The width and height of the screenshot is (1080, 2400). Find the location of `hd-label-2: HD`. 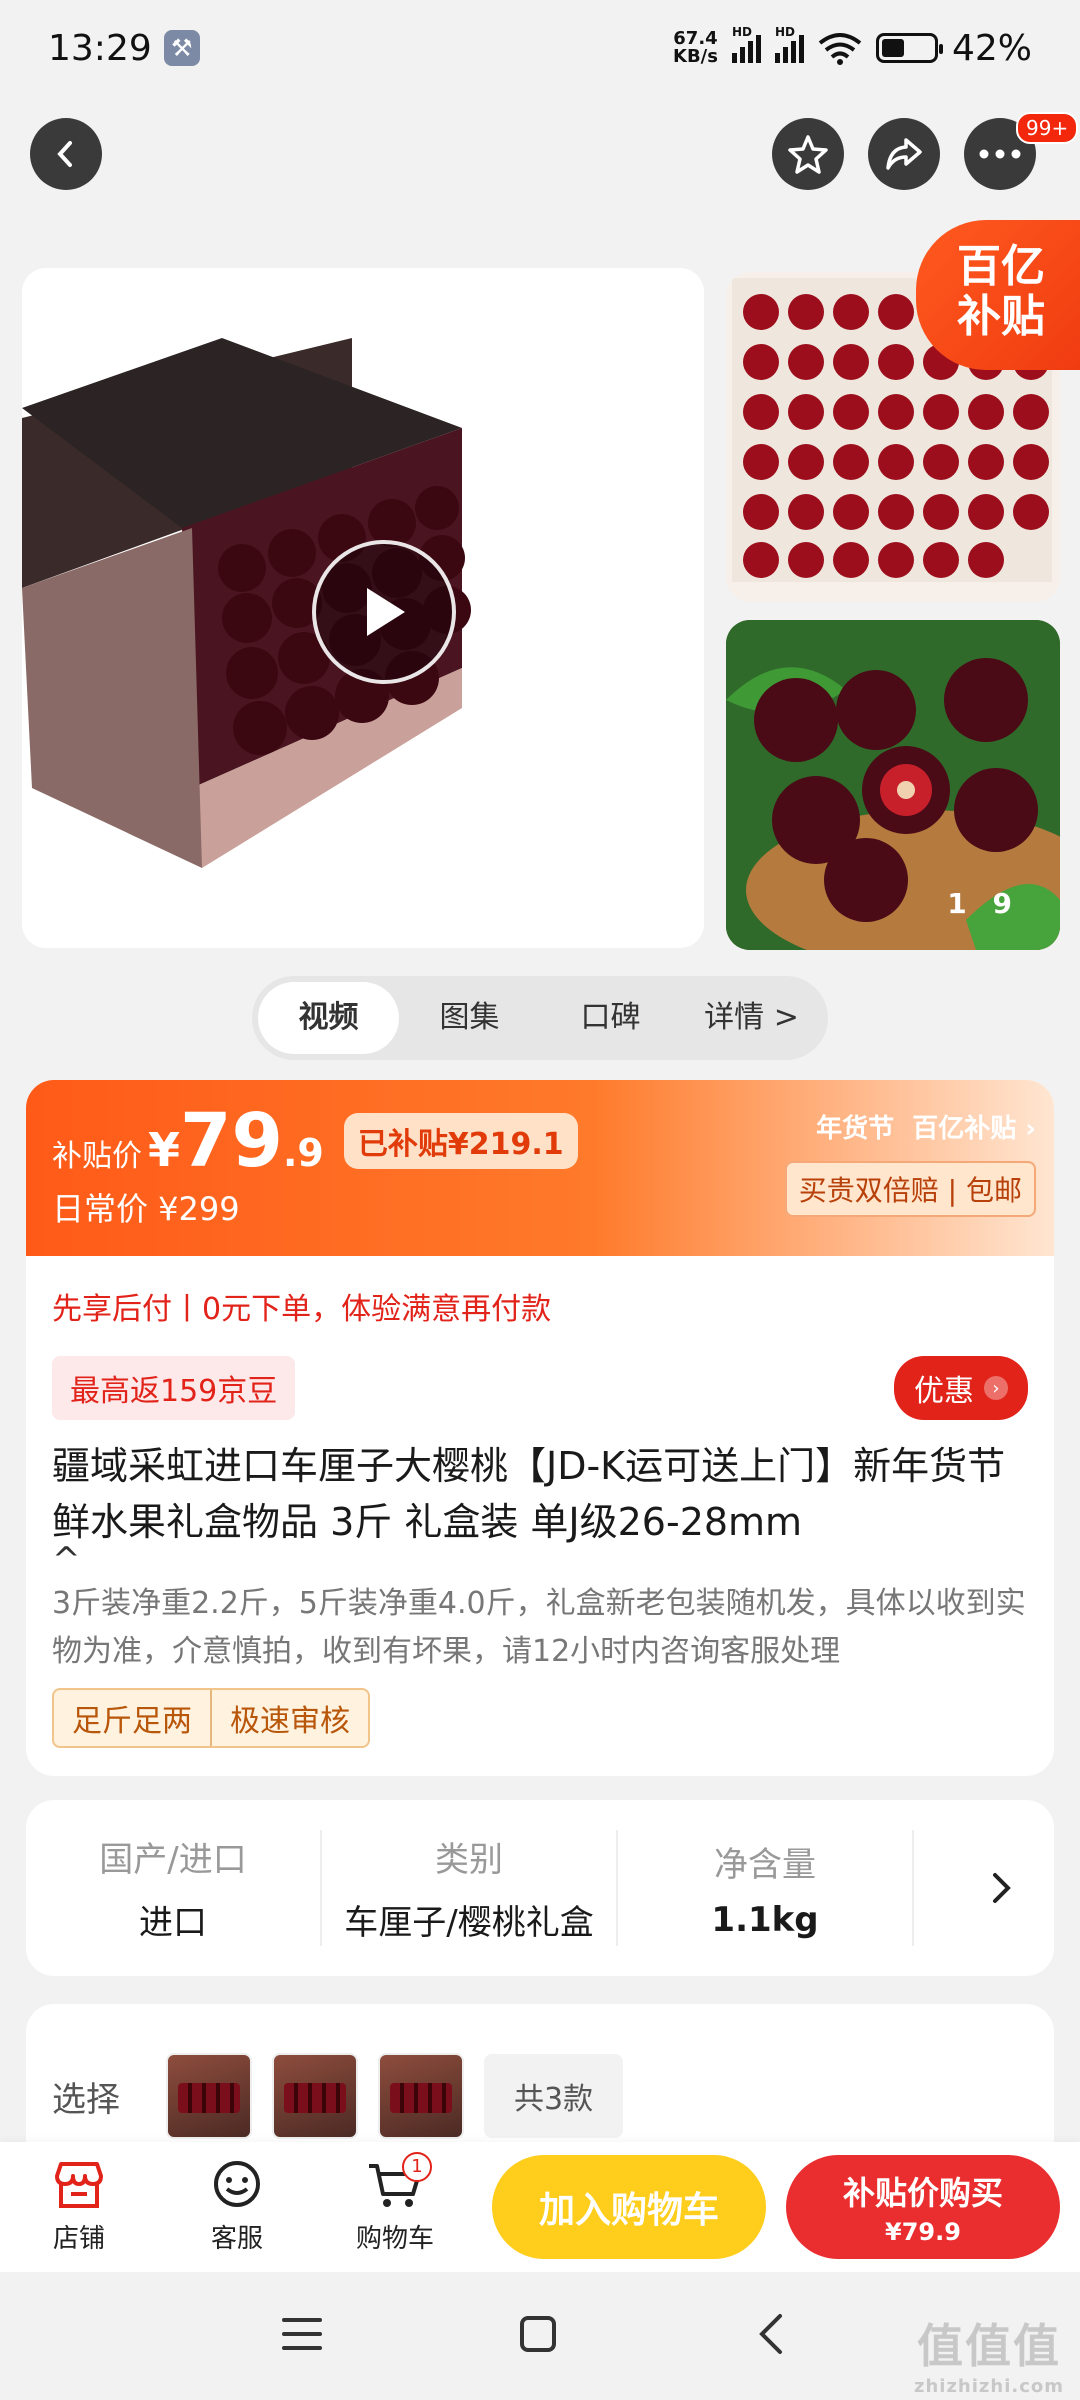

hd-label-2: HD is located at coordinates (784, 32).